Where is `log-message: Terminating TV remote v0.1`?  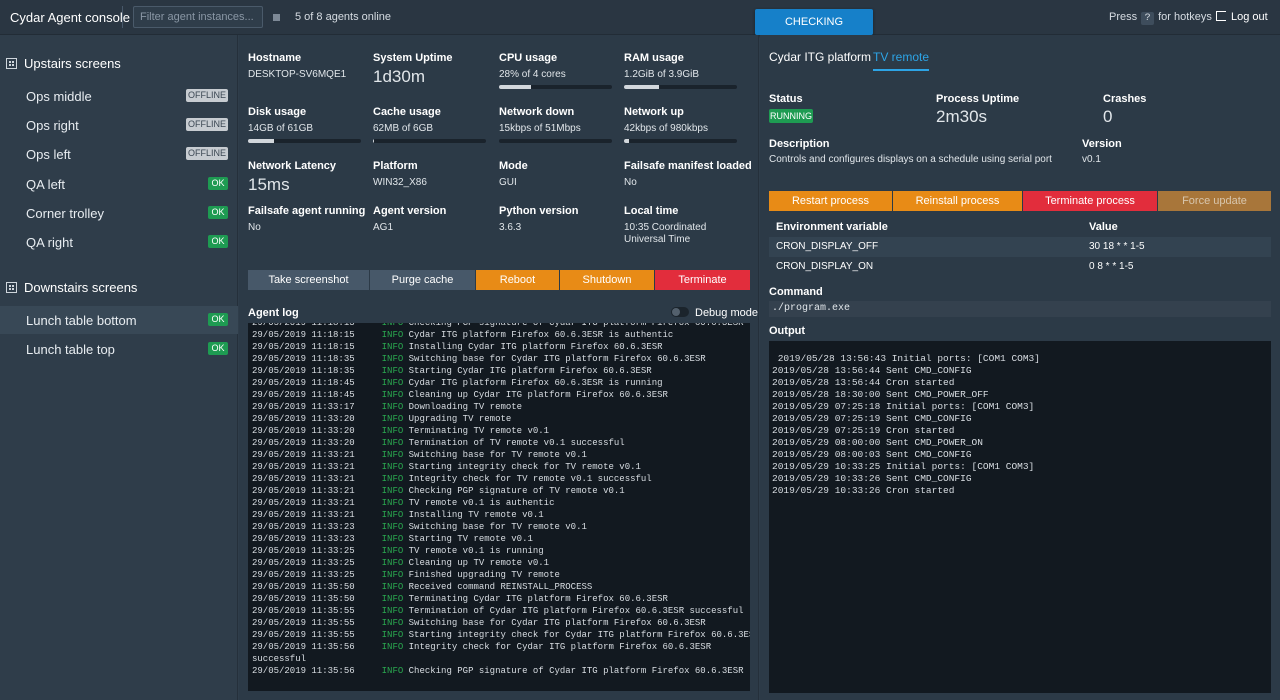 log-message: Terminating TV remote v0.1 is located at coordinates (479, 431).